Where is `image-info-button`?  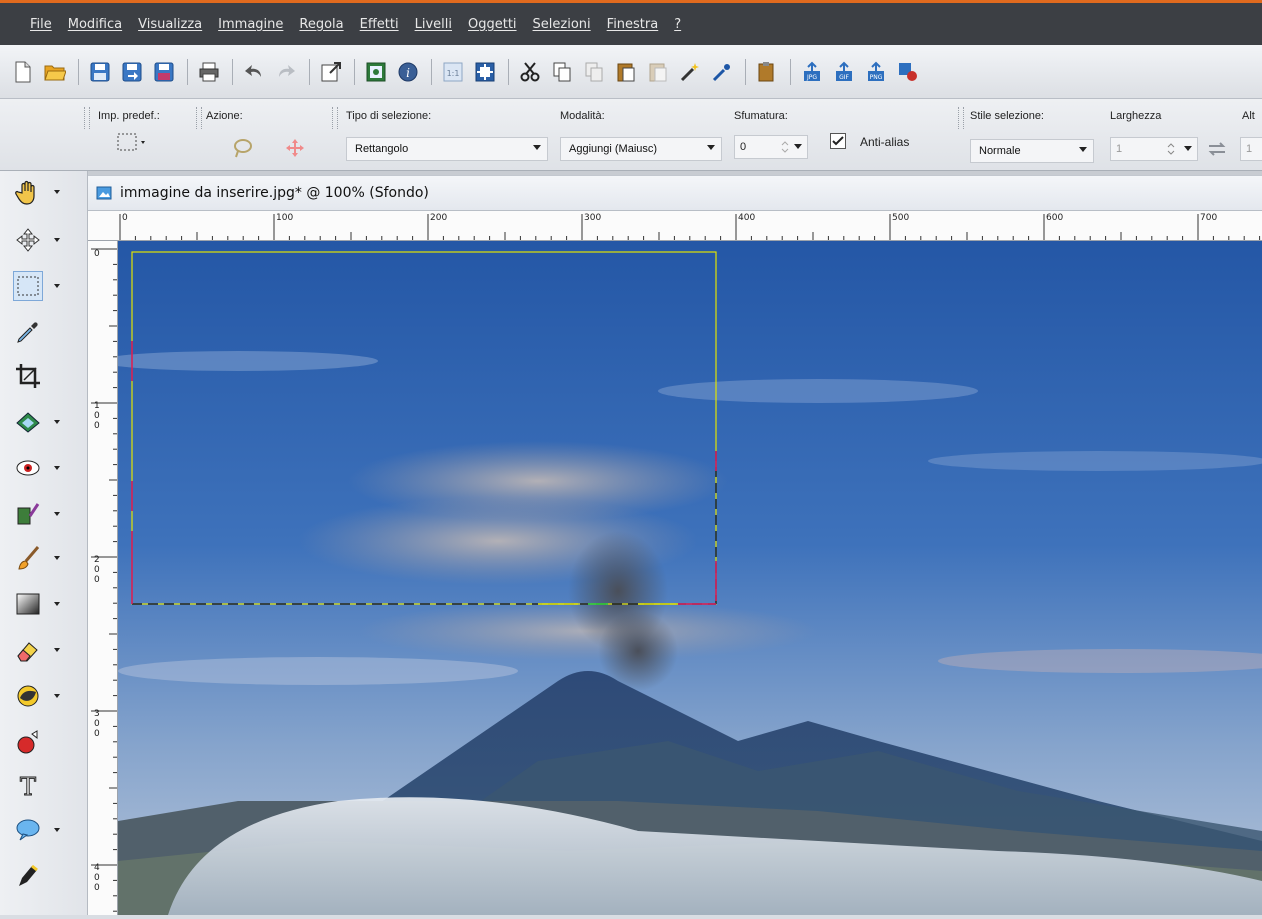
image-info-button is located at coordinates (376, 72).